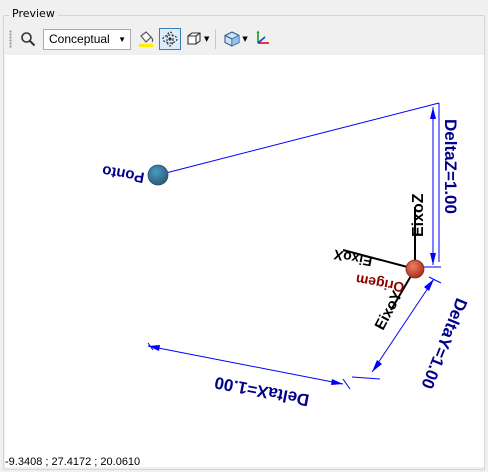 The height and width of the screenshot is (472, 488). I want to click on fill-color-button, so click(146, 39).